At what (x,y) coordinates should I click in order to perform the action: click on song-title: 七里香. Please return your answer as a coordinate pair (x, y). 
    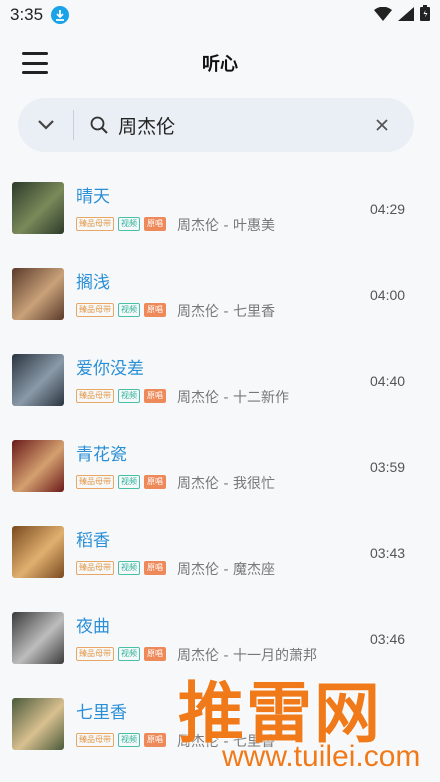
    Looking at the image, I should click on (101, 713).